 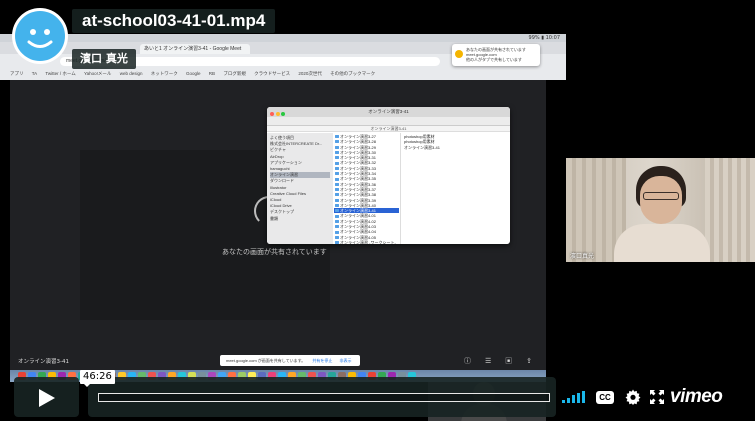 I want to click on video-title: at-school03-41-01.mp4, so click(x=174, y=21).